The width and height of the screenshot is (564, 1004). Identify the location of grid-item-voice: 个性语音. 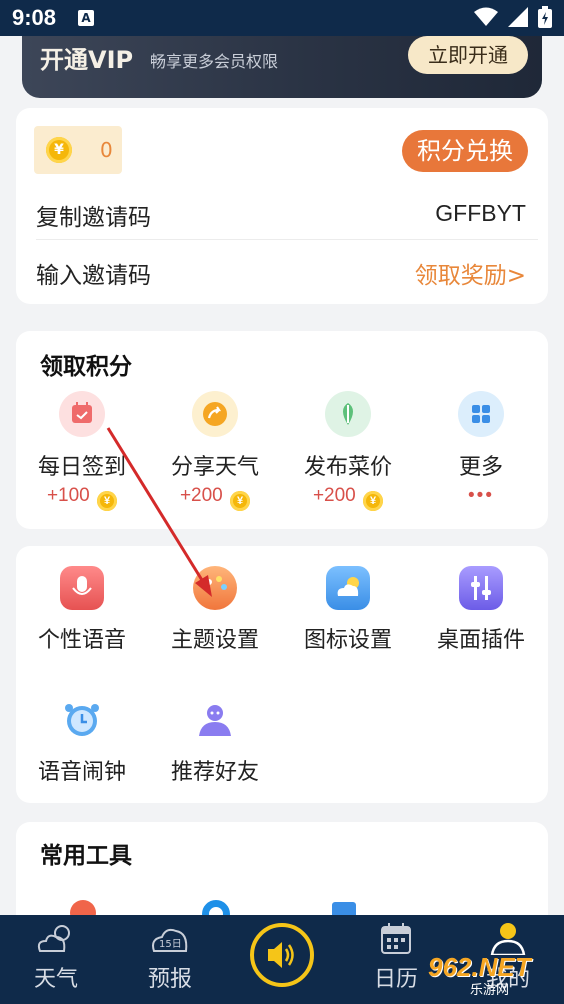
(82, 610).